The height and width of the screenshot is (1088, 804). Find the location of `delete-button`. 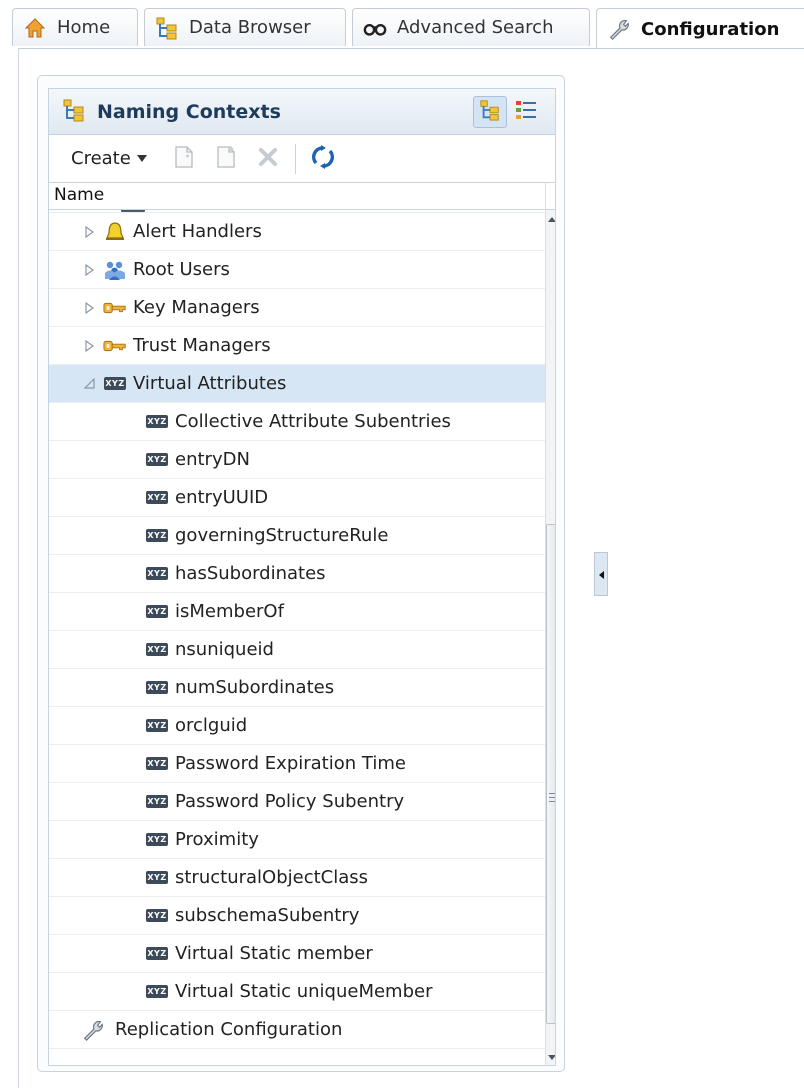

delete-button is located at coordinates (268, 159).